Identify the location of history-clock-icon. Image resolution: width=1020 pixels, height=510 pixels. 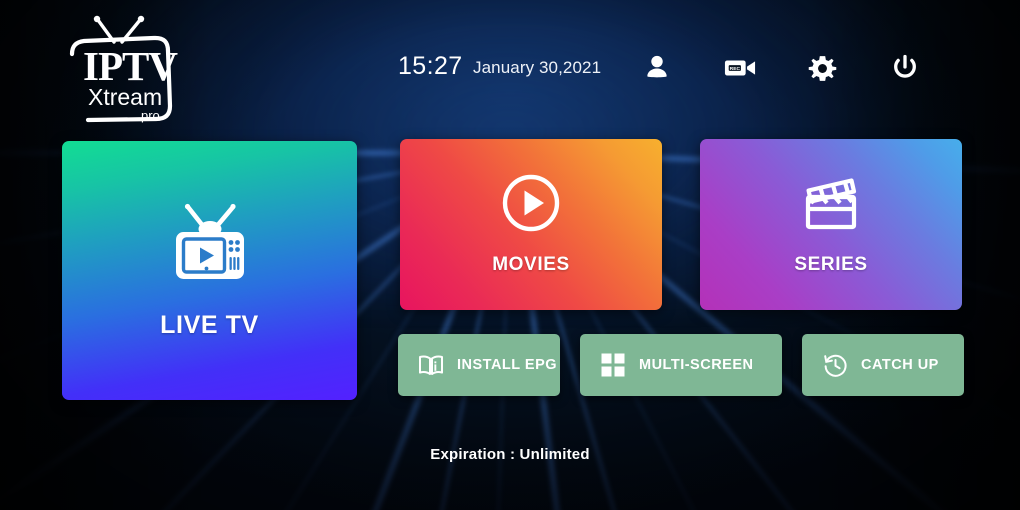
(835, 365).